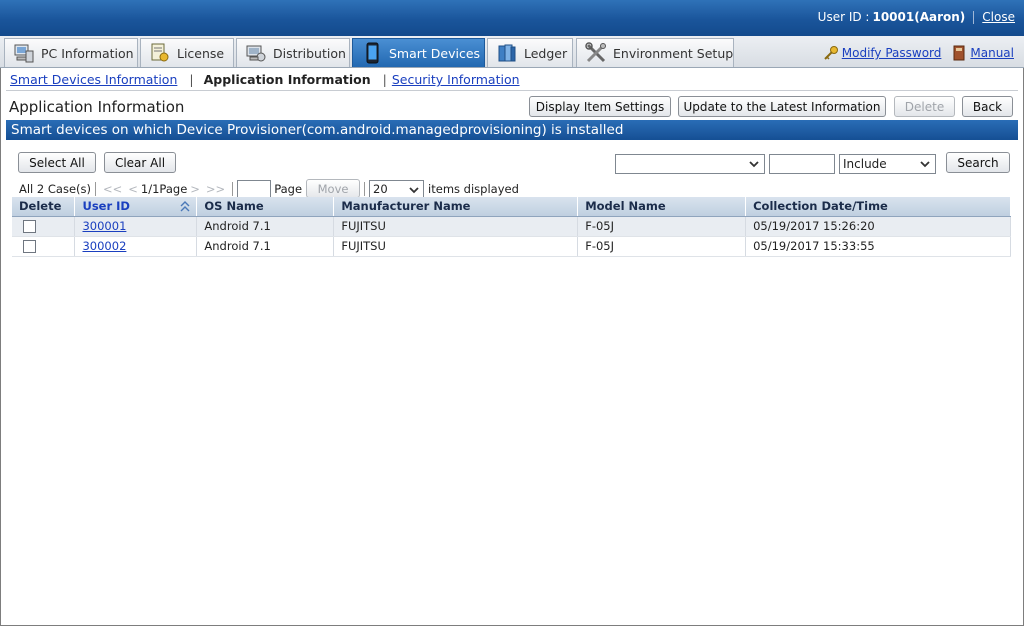  I want to click on sort-ascending-icon, so click(185, 206).